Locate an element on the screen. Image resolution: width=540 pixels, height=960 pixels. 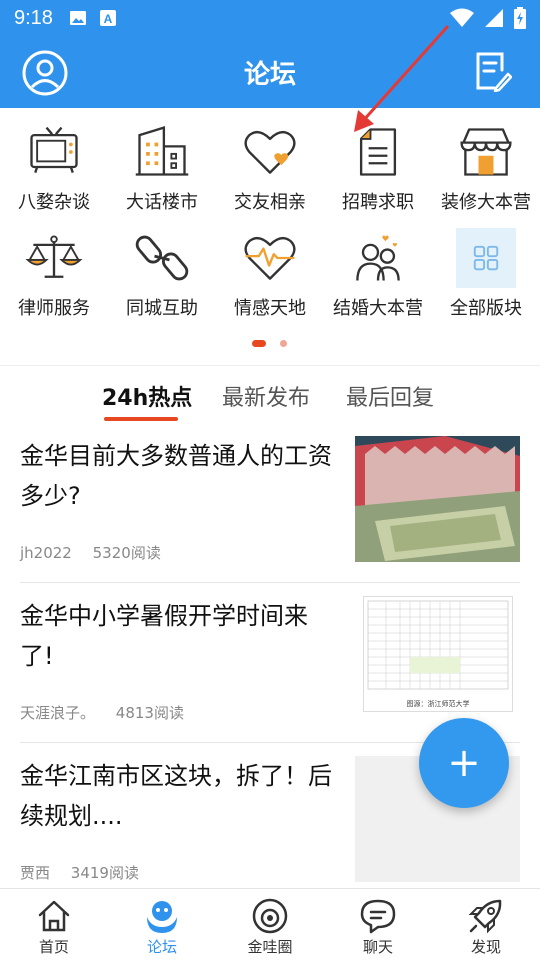
nav-label: 金哇圈 is located at coordinates (270, 947).